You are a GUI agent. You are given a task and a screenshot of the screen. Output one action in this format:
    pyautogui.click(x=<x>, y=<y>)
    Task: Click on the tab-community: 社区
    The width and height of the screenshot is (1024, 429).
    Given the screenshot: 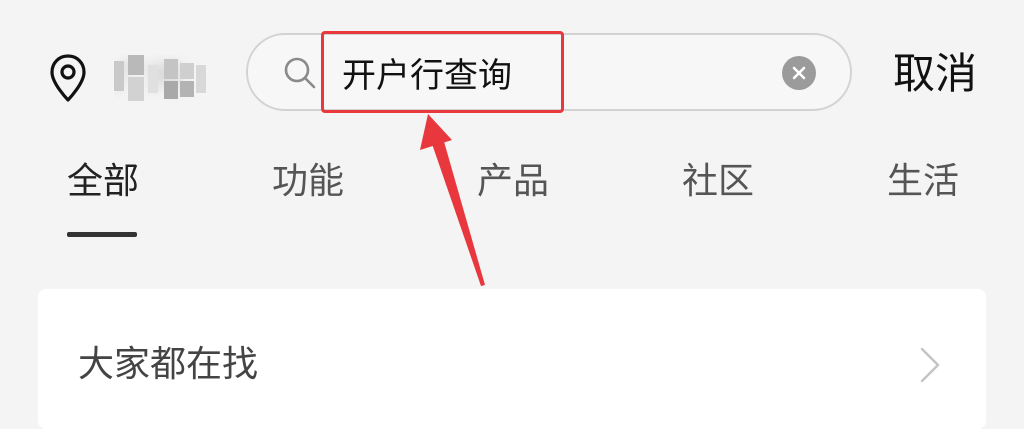 What is the action you would take?
    pyautogui.click(x=718, y=182)
    